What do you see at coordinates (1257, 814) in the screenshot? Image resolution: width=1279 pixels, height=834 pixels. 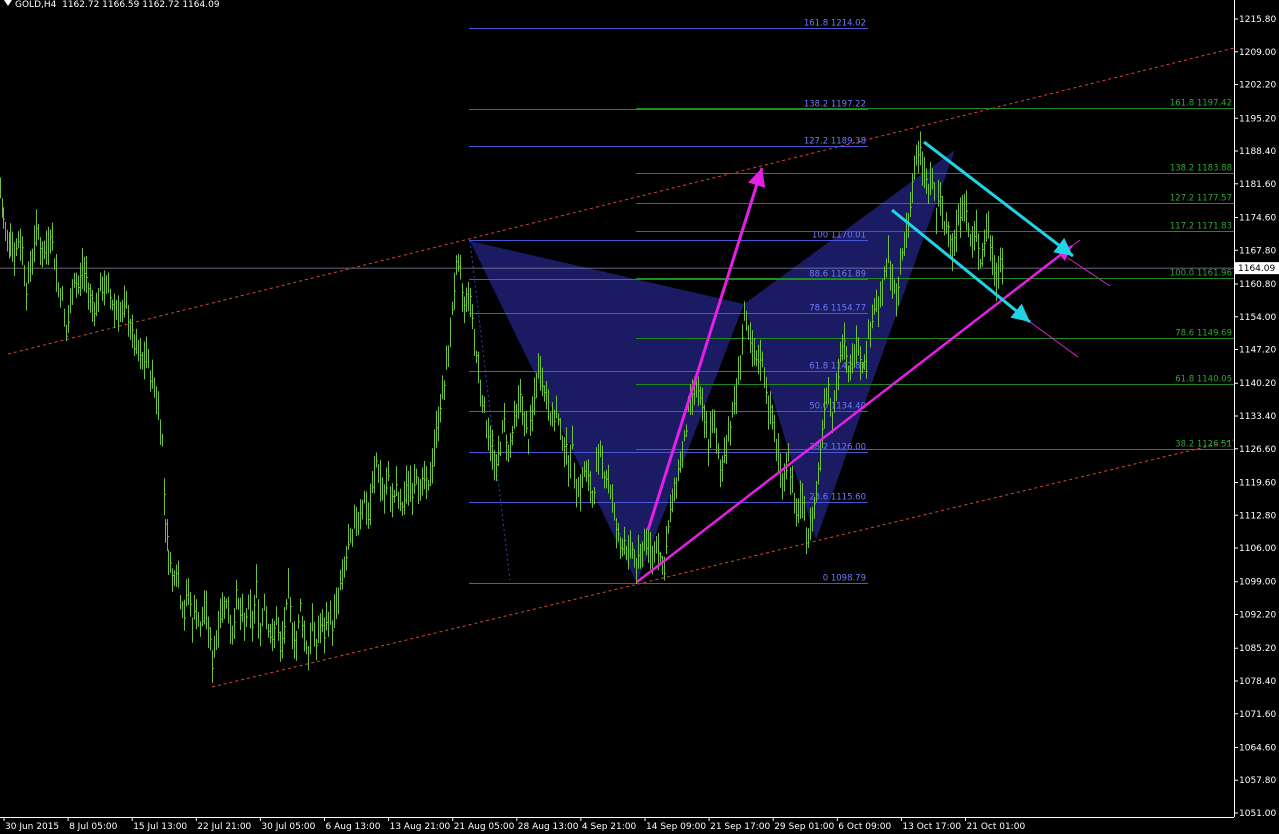 I see `price-tick-label: 1051.00` at bounding box center [1257, 814].